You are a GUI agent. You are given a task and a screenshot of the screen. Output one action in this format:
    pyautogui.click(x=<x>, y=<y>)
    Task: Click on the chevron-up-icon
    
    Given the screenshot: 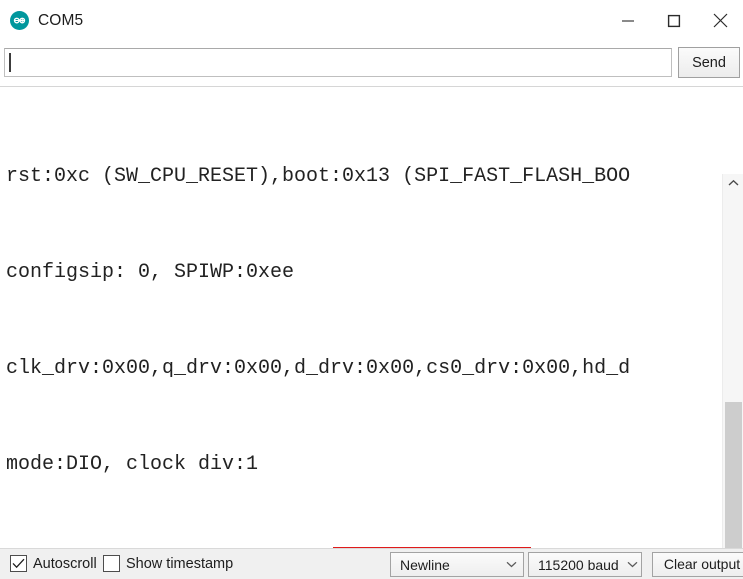 What is the action you would take?
    pyautogui.click(x=733, y=183)
    